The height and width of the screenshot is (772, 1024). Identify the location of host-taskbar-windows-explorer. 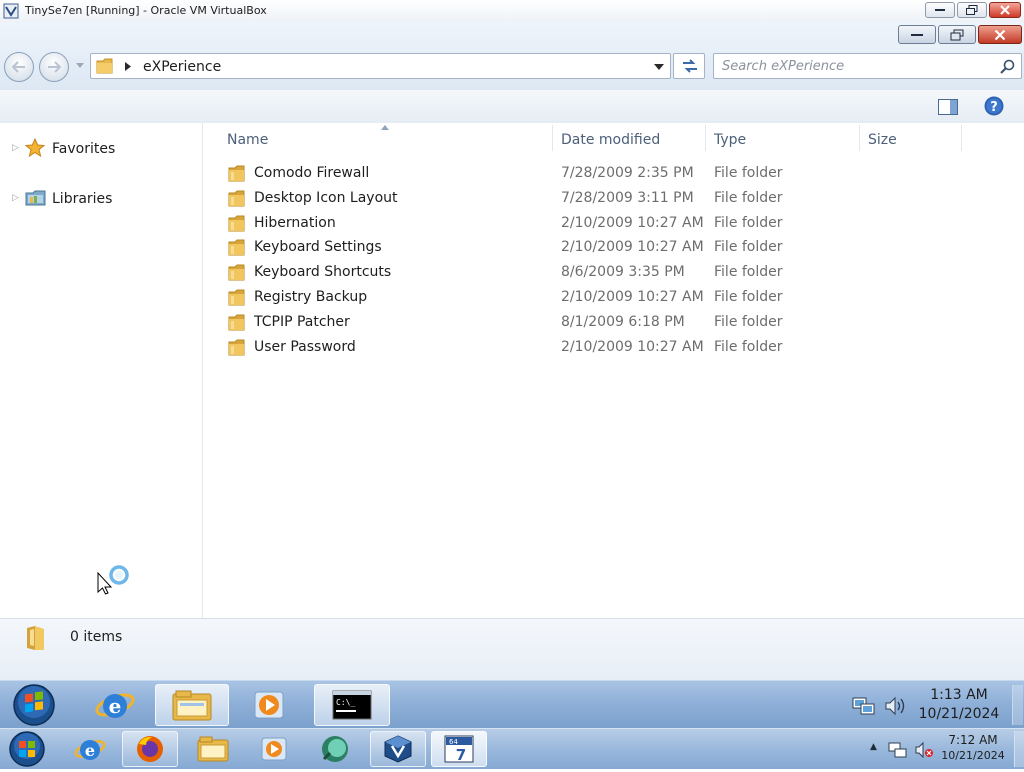
(213, 749).